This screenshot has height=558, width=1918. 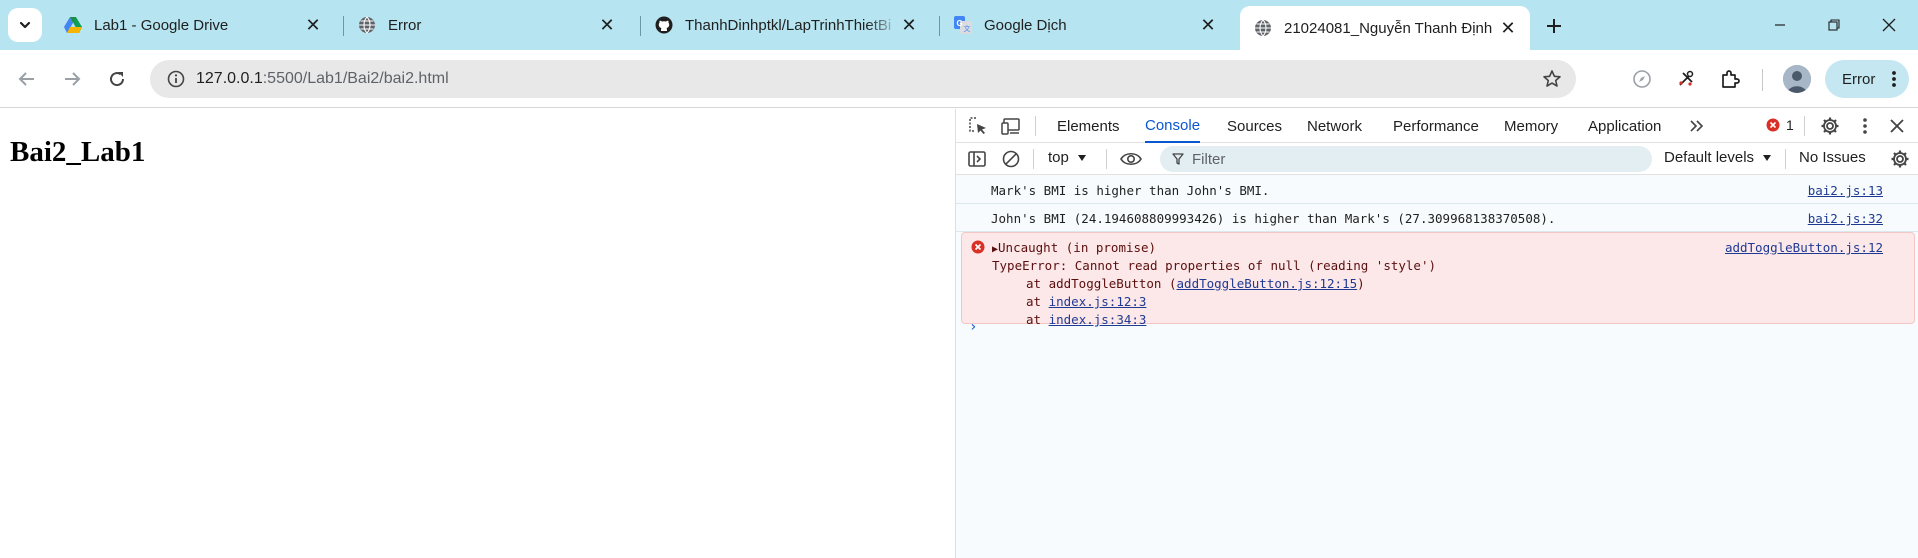 What do you see at coordinates (1098, 319) in the screenshot?
I see `stack-frame-link: index.js:34:3` at bounding box center [1098, 319].